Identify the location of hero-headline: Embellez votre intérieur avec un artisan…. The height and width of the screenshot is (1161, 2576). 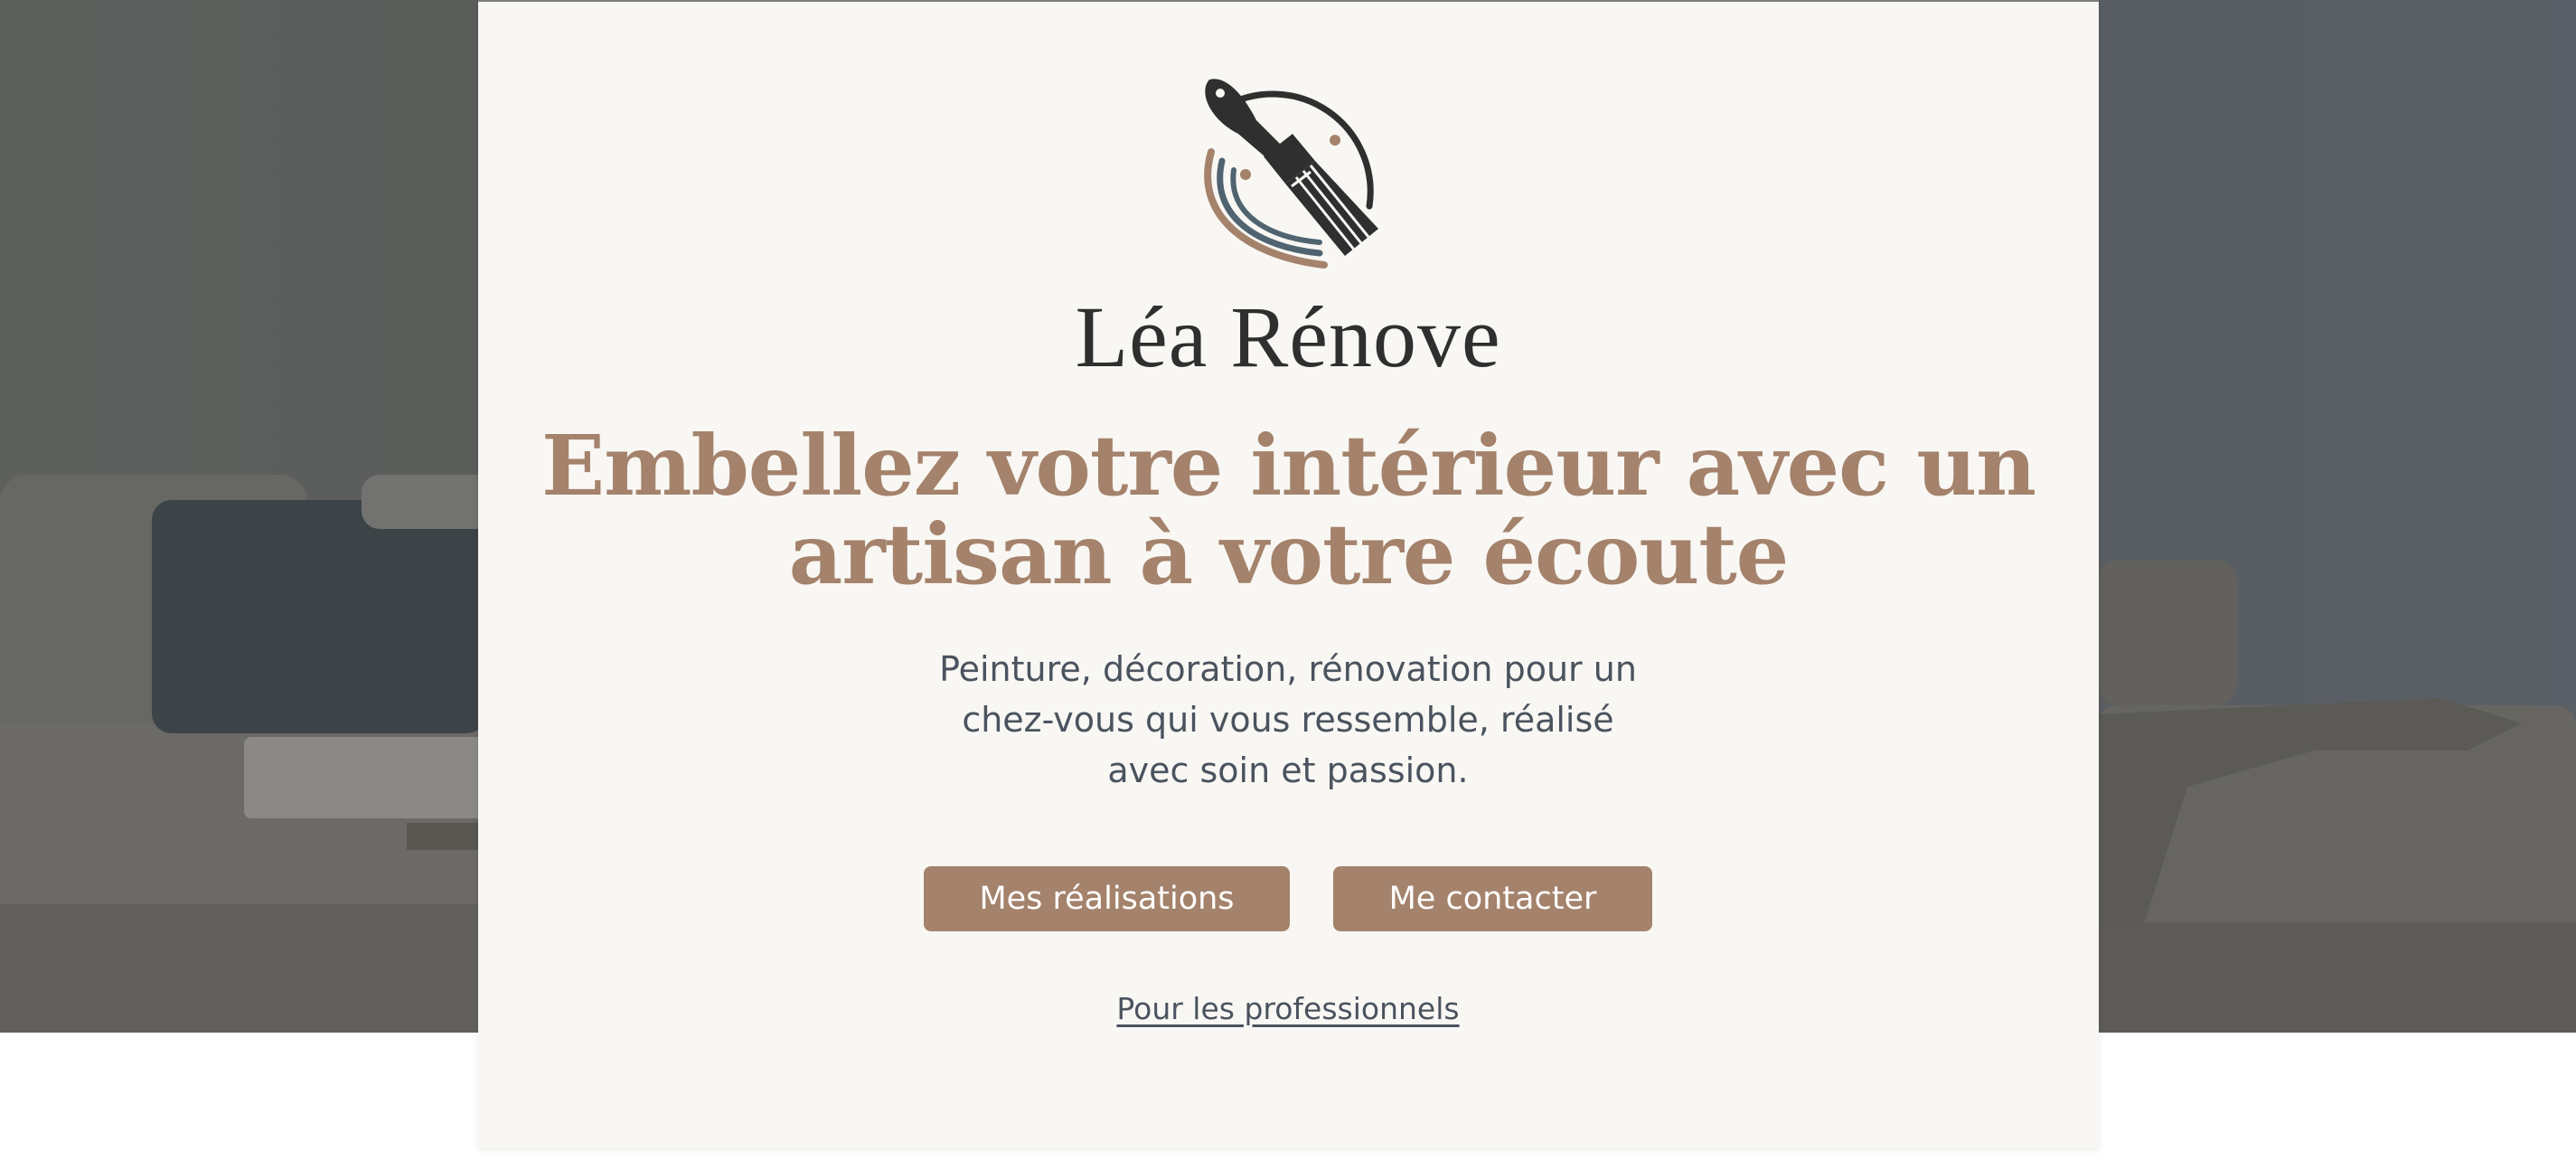
(1289, 510).